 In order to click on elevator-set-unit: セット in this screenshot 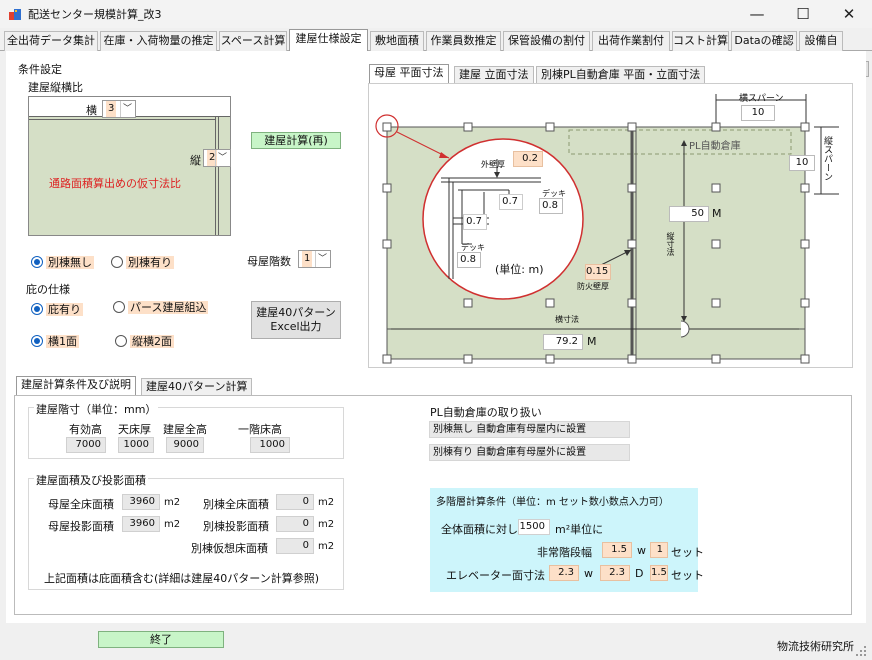, I will do `click(687, 575)`.